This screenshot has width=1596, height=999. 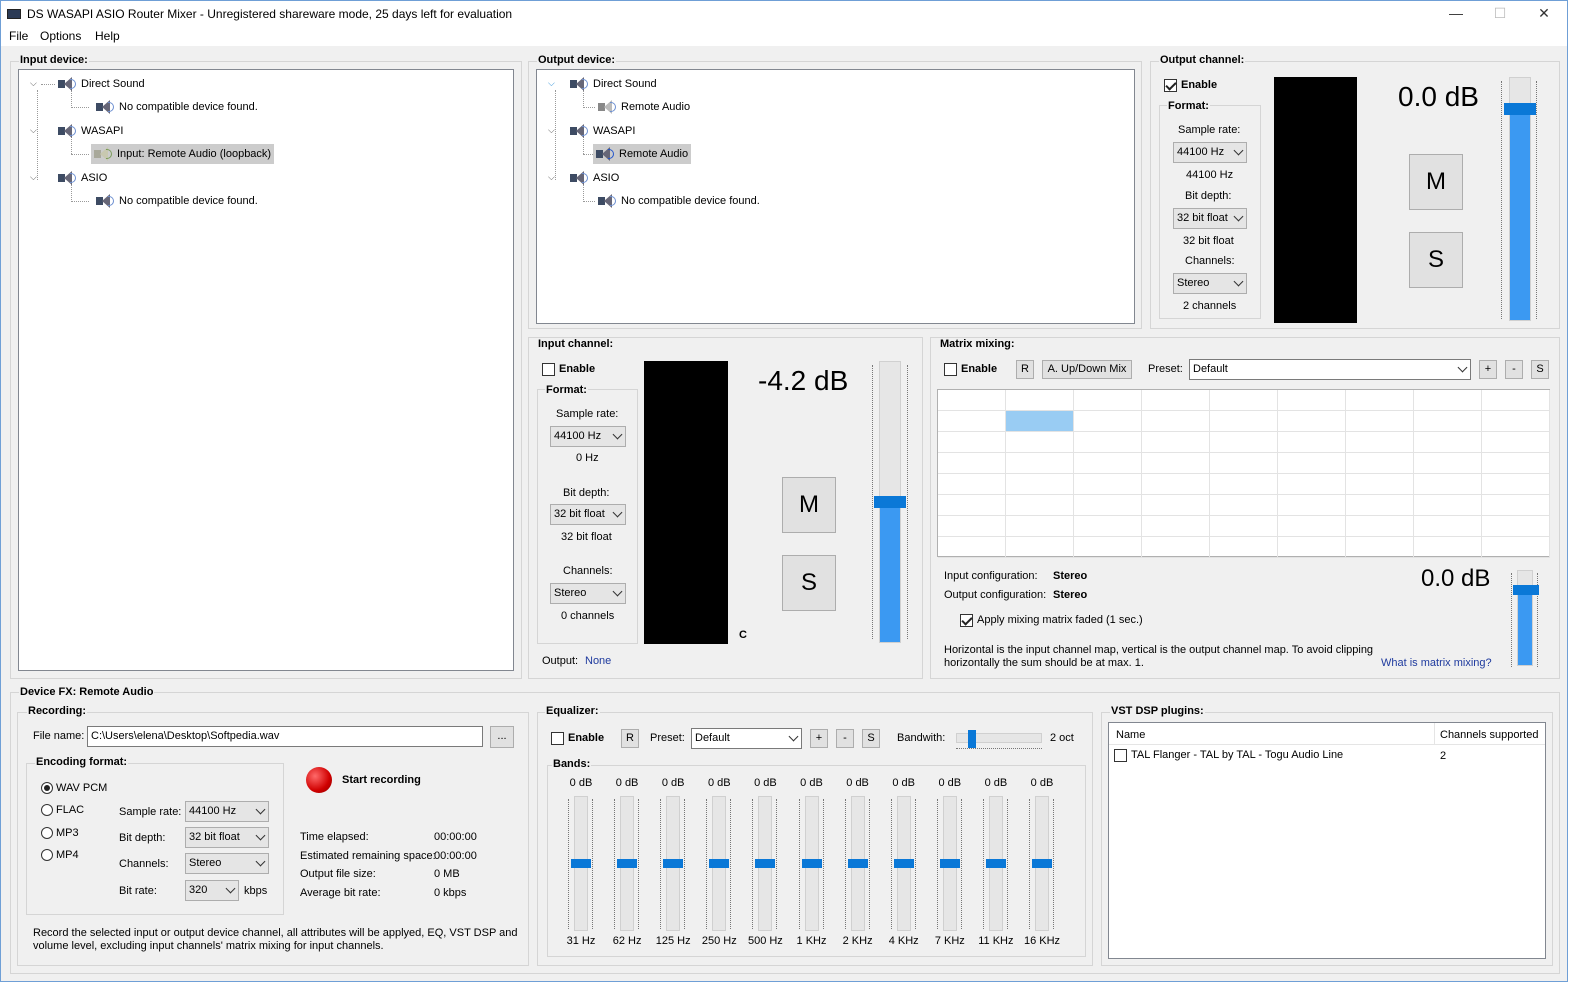 What do you see at coordinates (1025, 369) in the screenshot?
I see `matrix-reset-button: R` at bounding box center [1025, 369].